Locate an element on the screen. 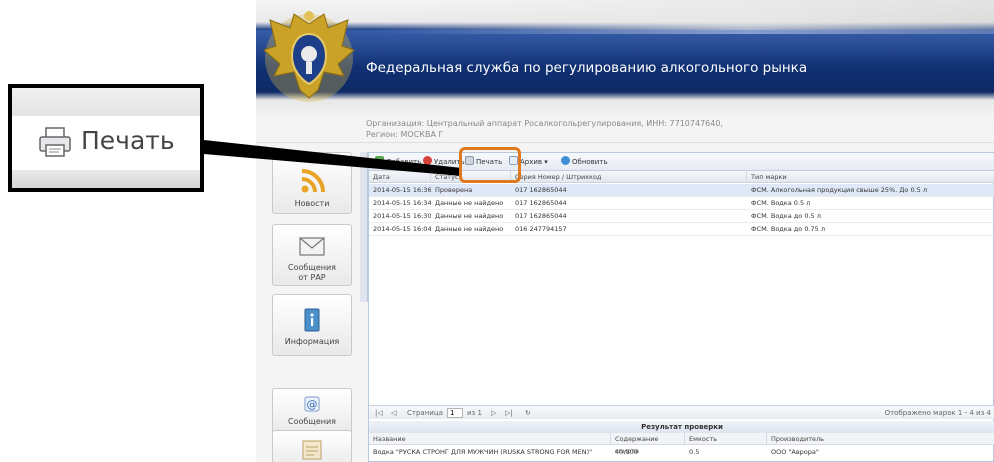 This screenshot has height=462, width=994. print-button-highlight is located at coordinates (490, 165).